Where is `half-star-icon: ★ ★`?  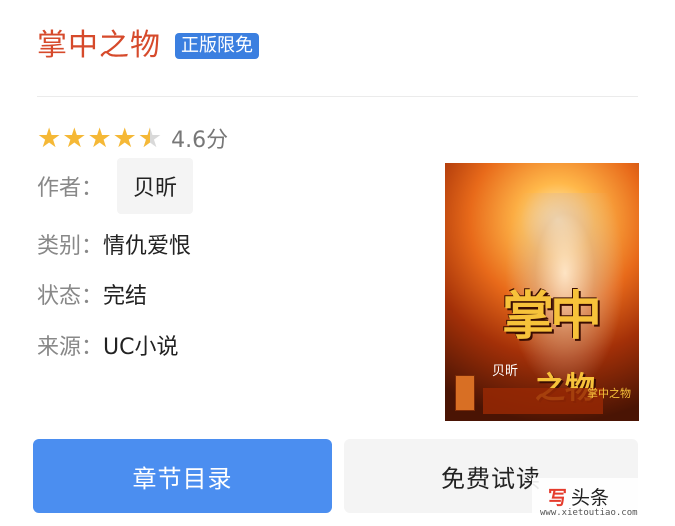
half-star-icon: ★ ★ is located at coordinates (150, 138).